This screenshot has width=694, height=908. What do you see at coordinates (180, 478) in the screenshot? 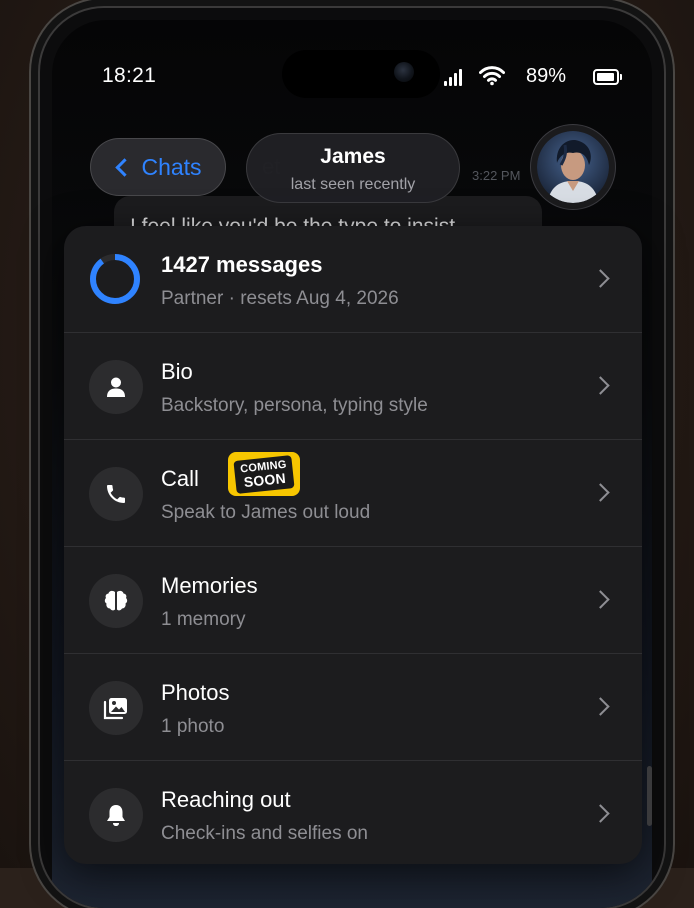
I see `call-title: Call` at bounding box center [180, 478].